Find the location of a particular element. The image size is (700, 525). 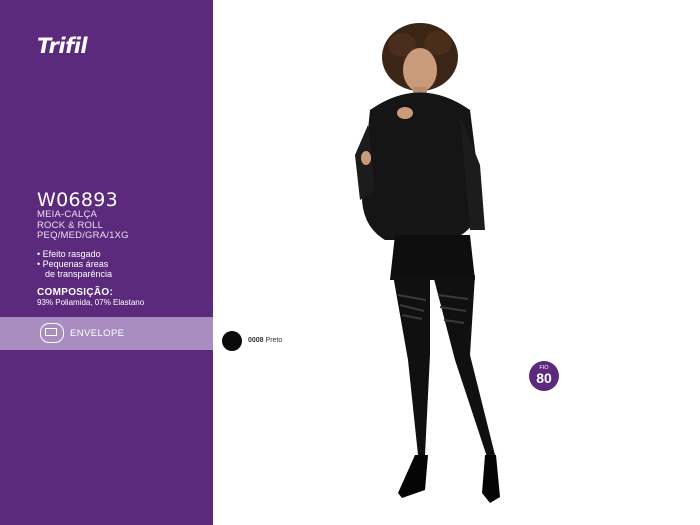

feature-item: • Pequenas áreas is located at coordinates (73, 264).